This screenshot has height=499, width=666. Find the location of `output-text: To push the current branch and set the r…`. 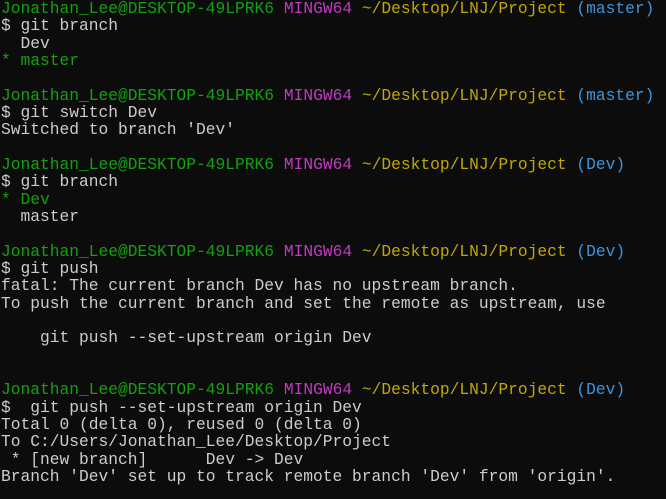

output-text: To push the current branch and set the r… is located at coordinates (303, 303).